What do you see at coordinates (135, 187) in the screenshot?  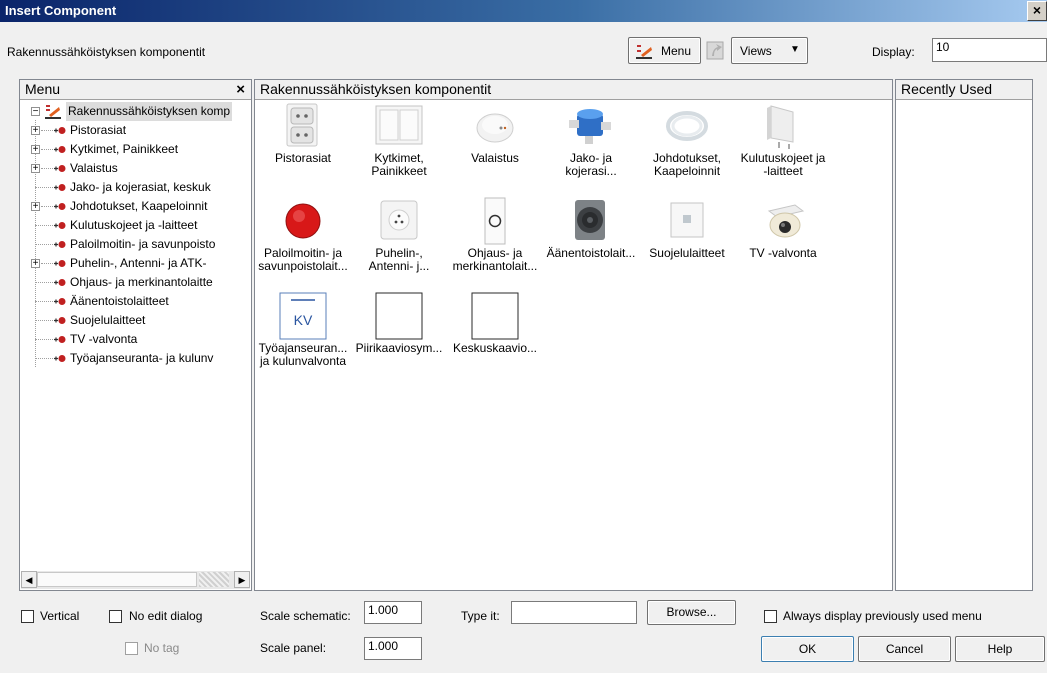 I see `tree-item: Jako- ja kojerasiat, keskuk` at bounding box center [135, 187].